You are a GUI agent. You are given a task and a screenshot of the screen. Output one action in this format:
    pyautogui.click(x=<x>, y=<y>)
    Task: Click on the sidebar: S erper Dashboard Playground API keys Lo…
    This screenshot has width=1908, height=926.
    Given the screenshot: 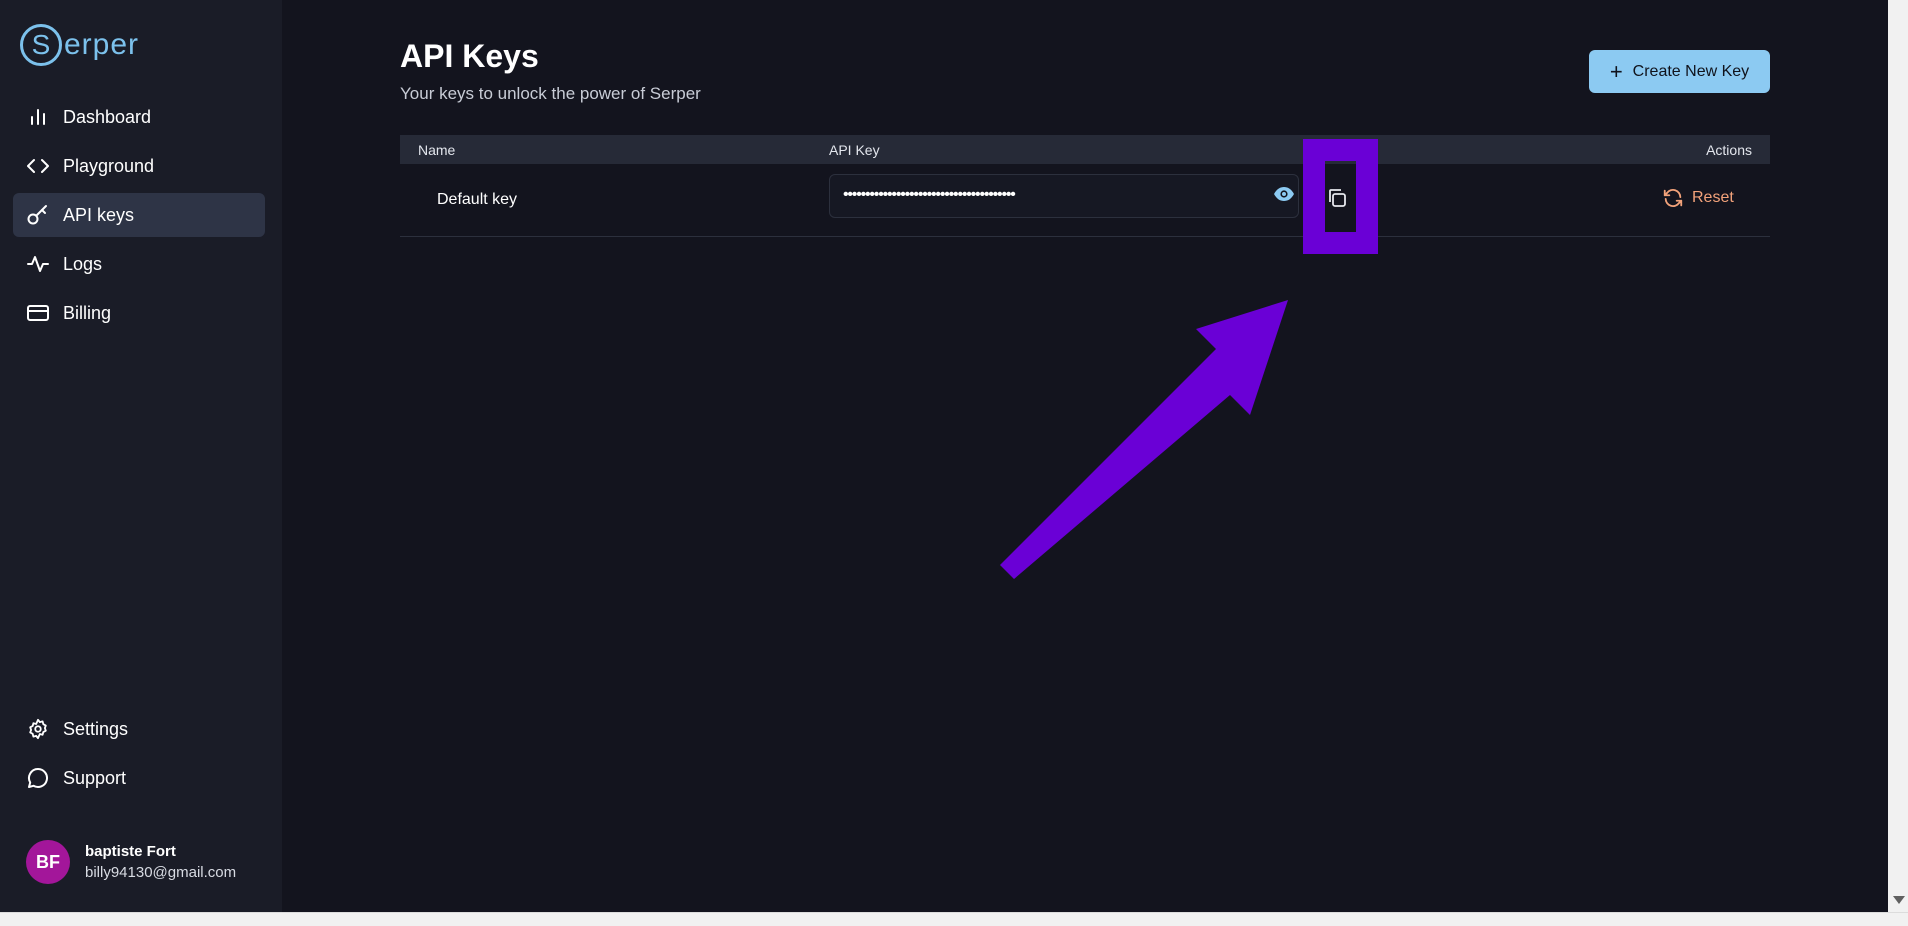 What is the action you would take?
    pyautogui.click(x=141, y=456)
    